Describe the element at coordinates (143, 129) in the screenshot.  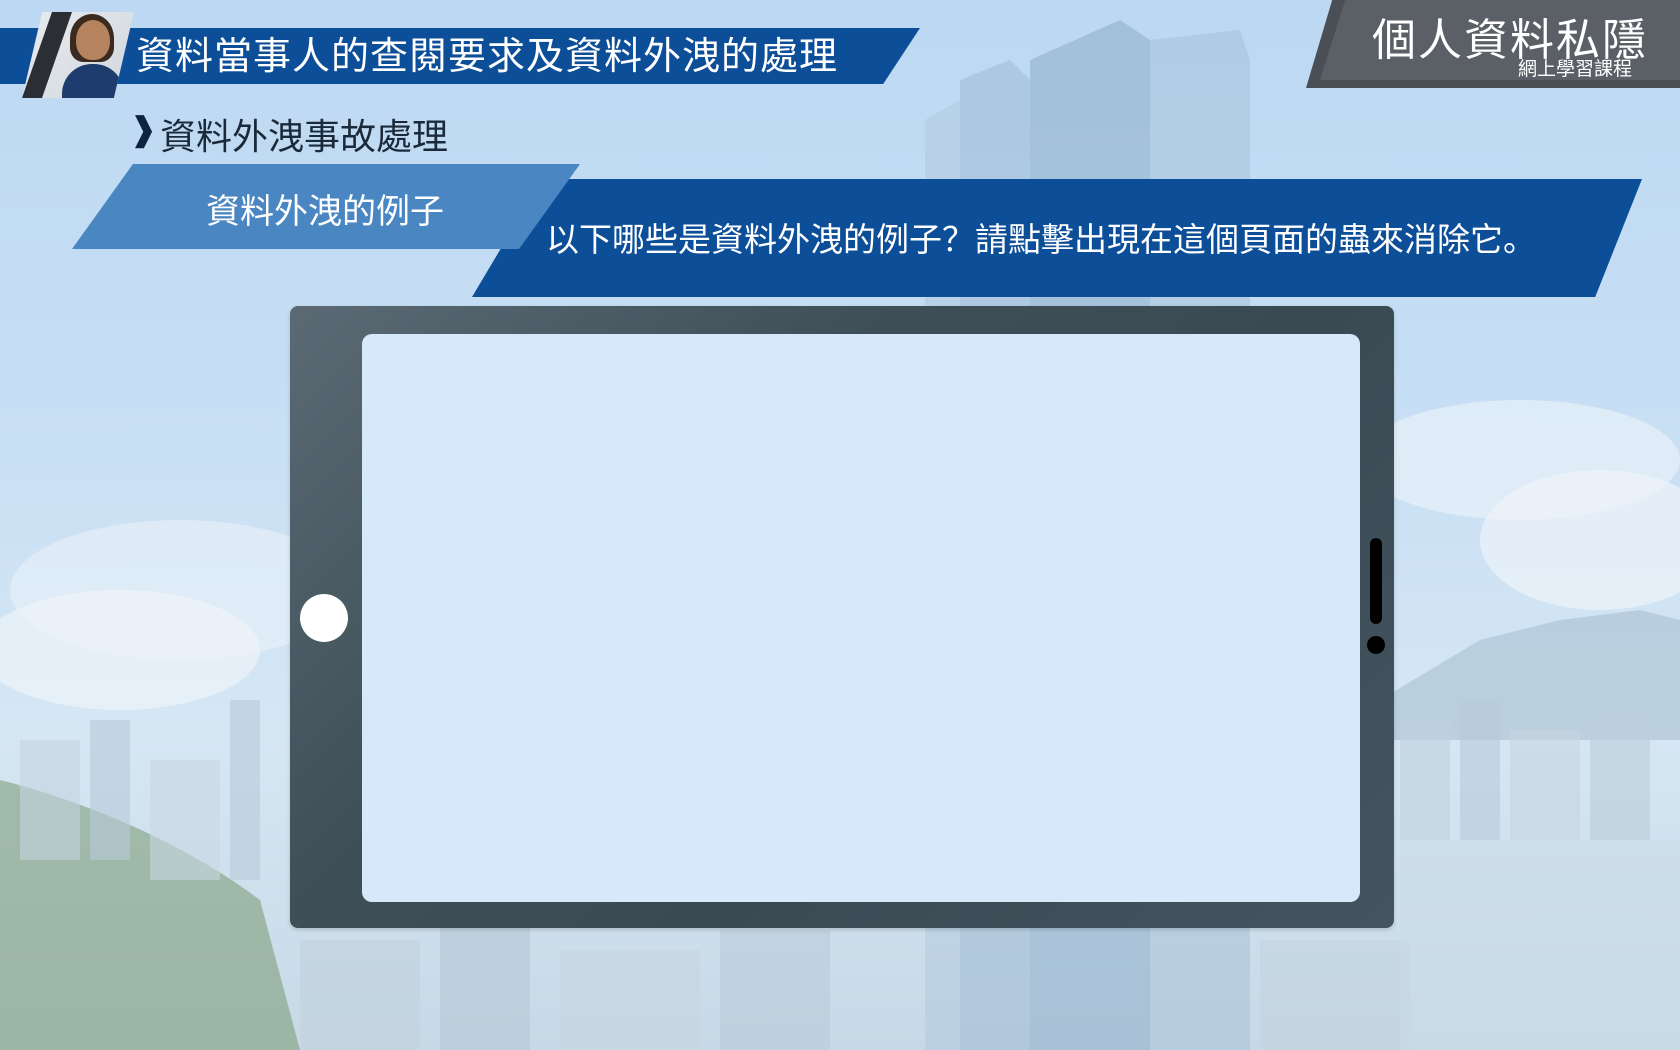
I see `chevron-right-icon: ❱` at that location.